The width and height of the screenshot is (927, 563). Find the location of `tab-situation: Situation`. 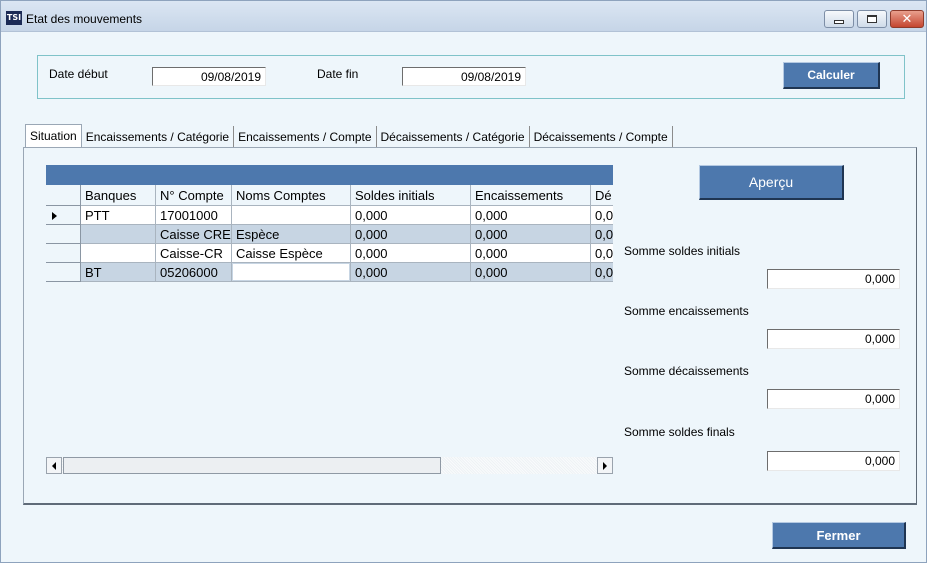

tab-situation: Situation is located at coordinates (53, 135).